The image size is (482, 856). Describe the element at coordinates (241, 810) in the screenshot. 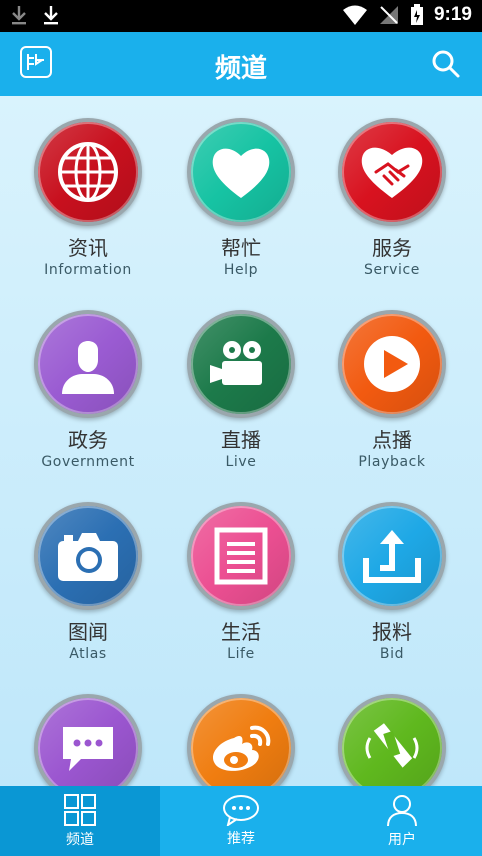

I see `chat-bubble-icon` at that location.